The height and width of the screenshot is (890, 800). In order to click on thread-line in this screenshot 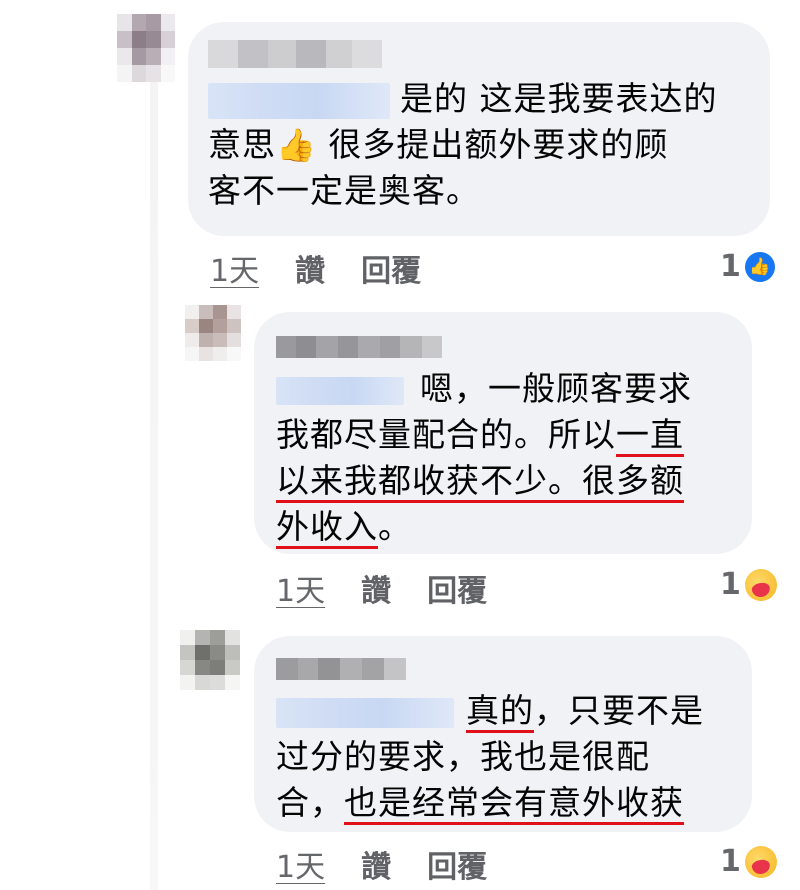, I will do `click(154, 475)`.